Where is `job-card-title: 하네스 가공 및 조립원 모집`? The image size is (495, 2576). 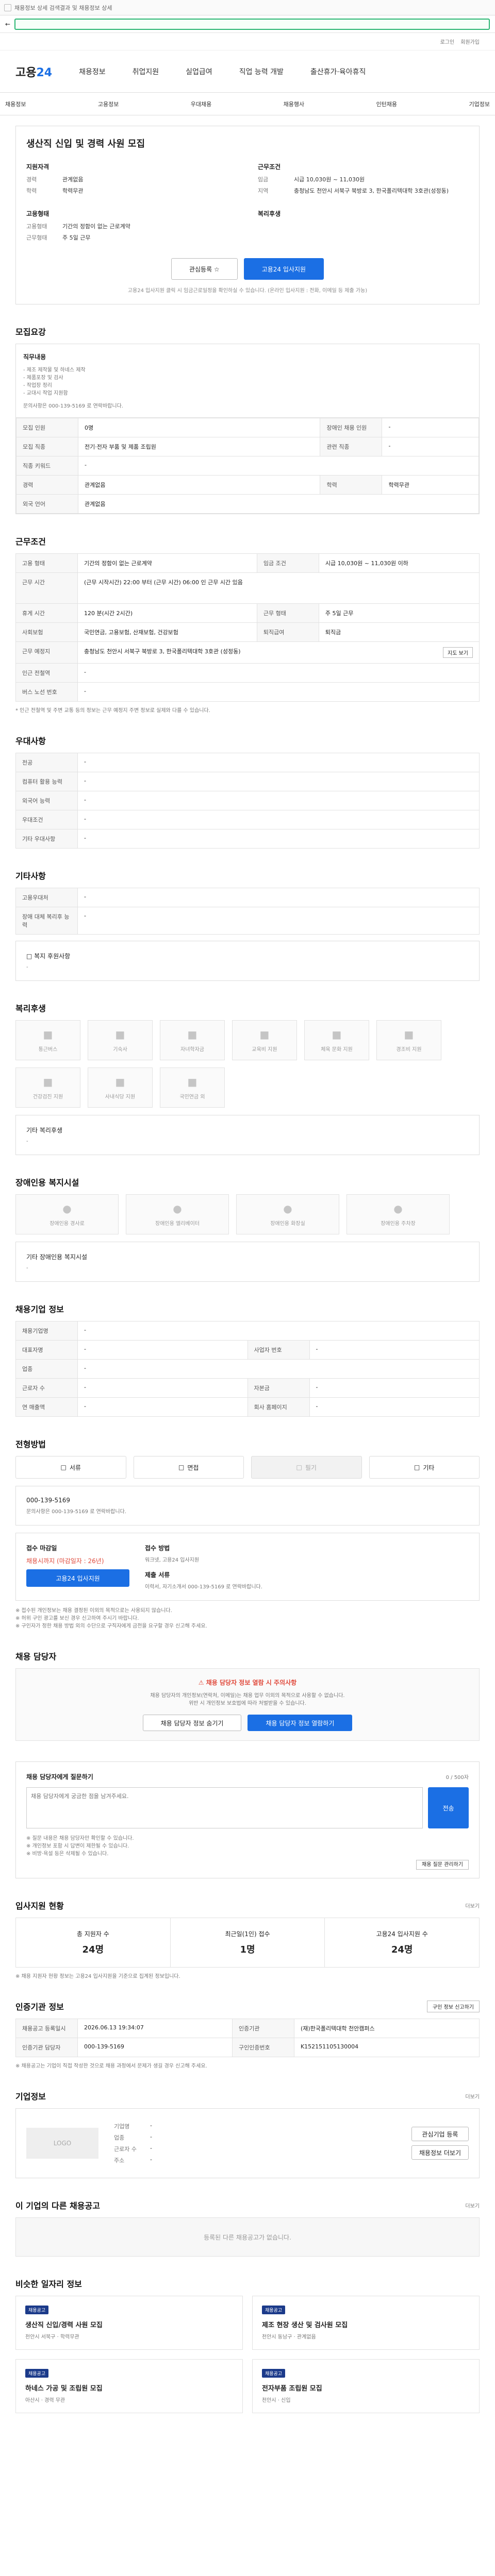
job-card-title: 하네스 가공 및 조립원 모집 is located at coordinates (129, 2388).